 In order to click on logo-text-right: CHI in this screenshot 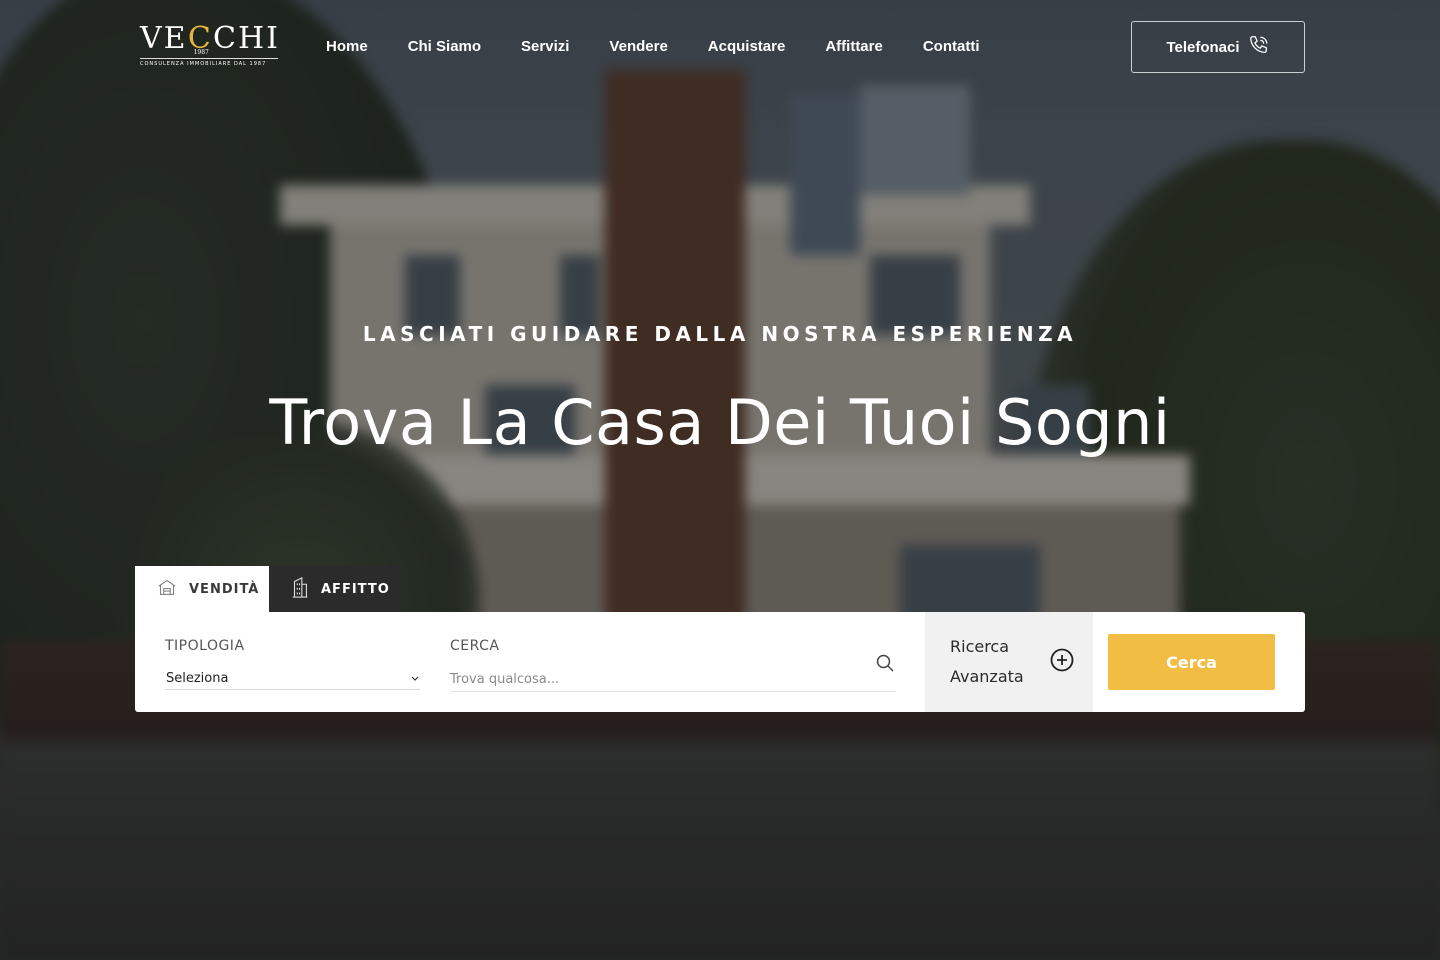, I will do `click(246, 38)`.